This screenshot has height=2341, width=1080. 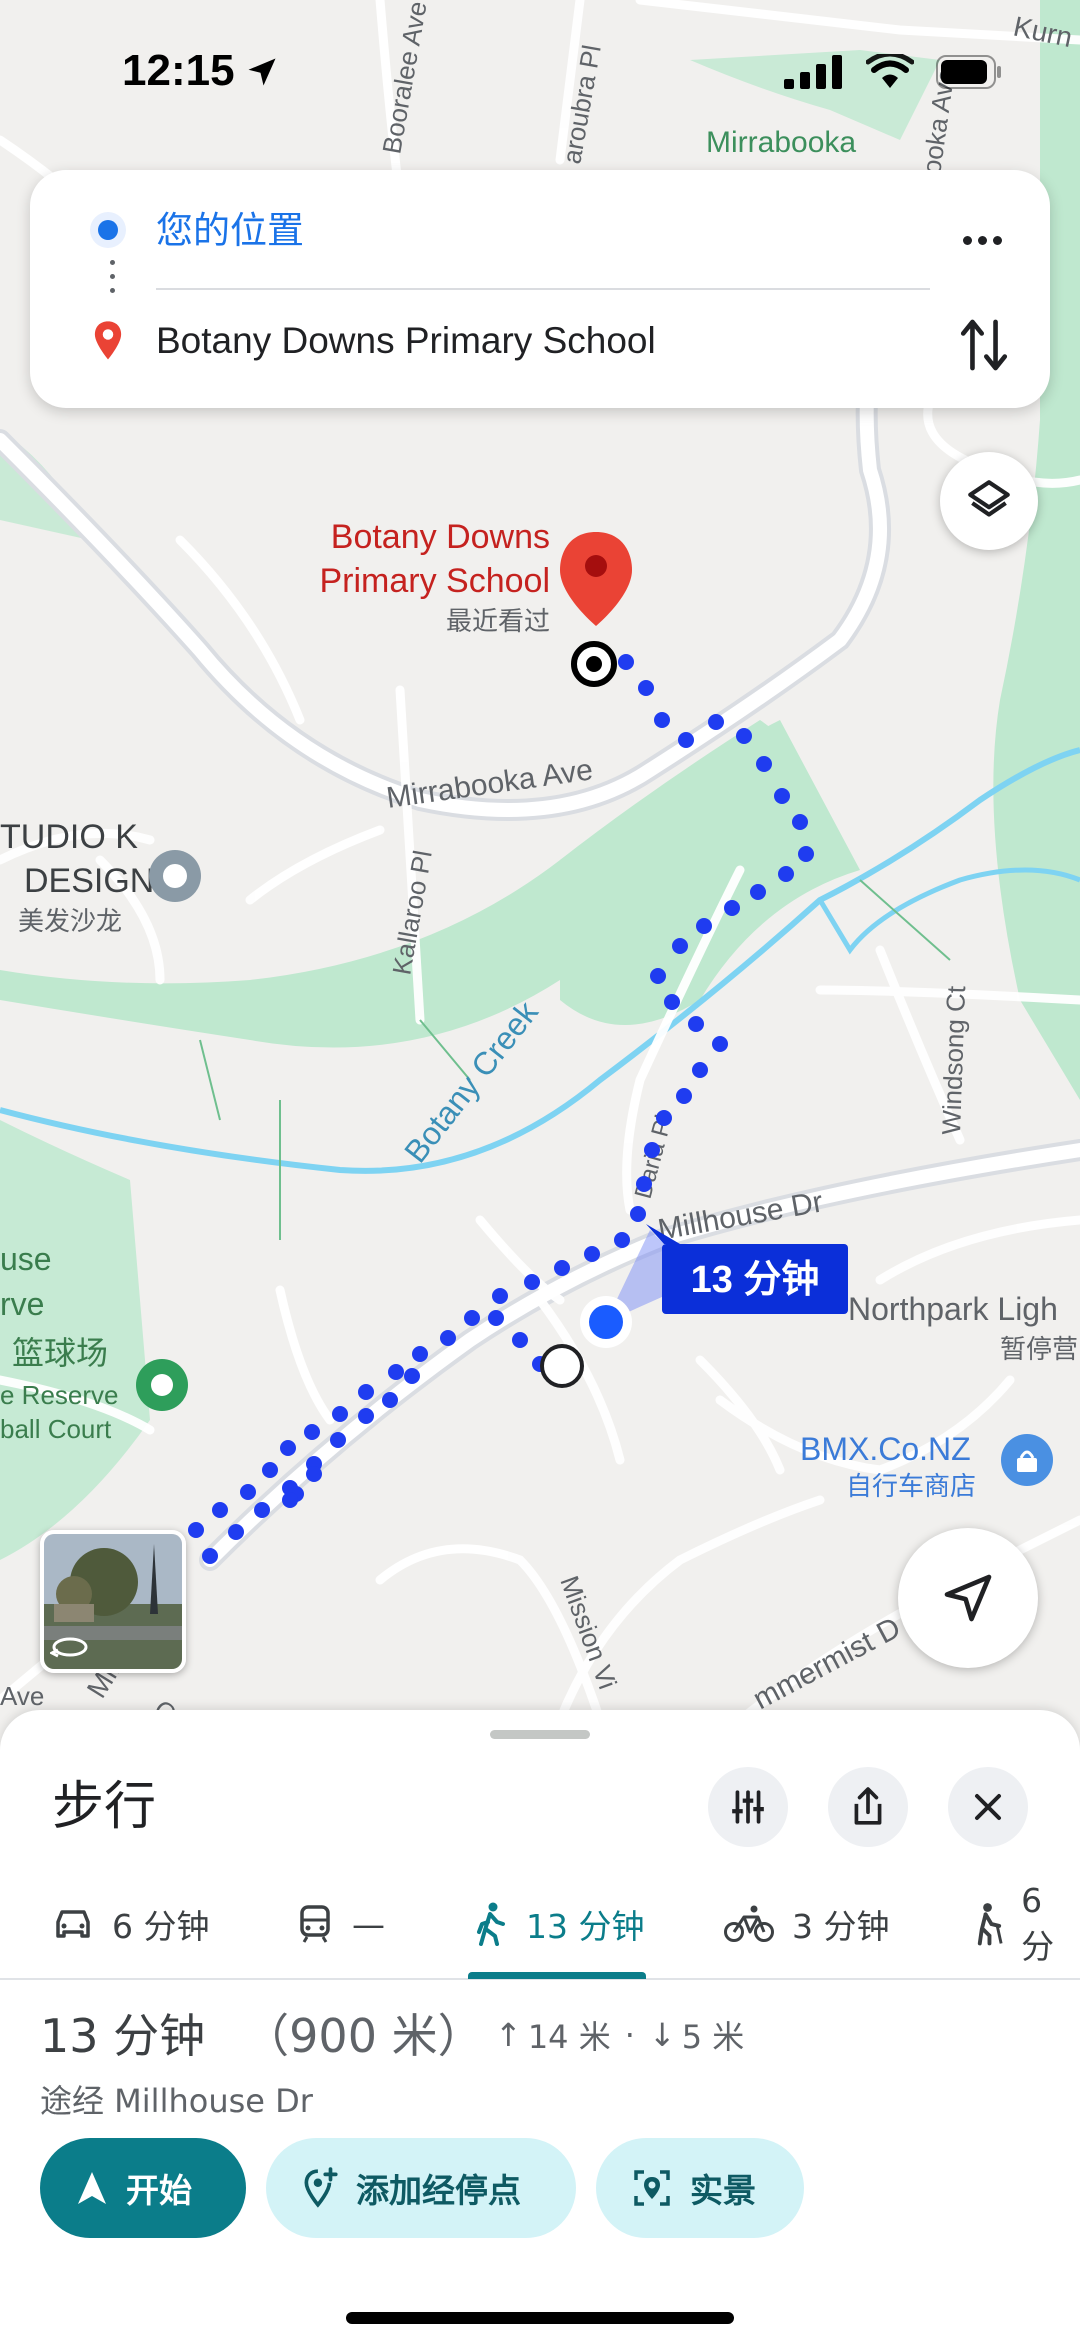 I want to click on route-card: 您的位置 Botany Downs Primary School, so click(x=540, y=289).